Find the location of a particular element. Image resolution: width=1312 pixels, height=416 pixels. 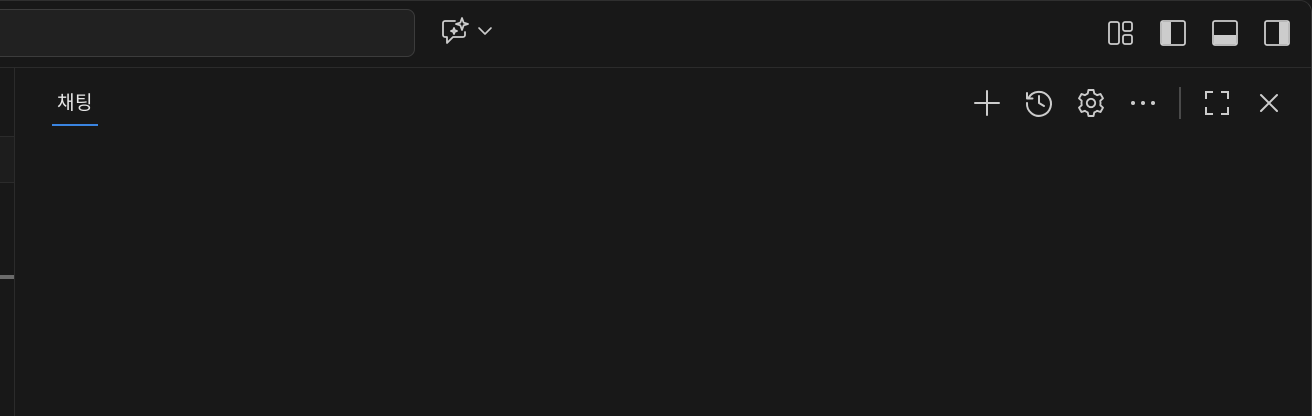

new-chat-button is located at coordinates (987, 103).